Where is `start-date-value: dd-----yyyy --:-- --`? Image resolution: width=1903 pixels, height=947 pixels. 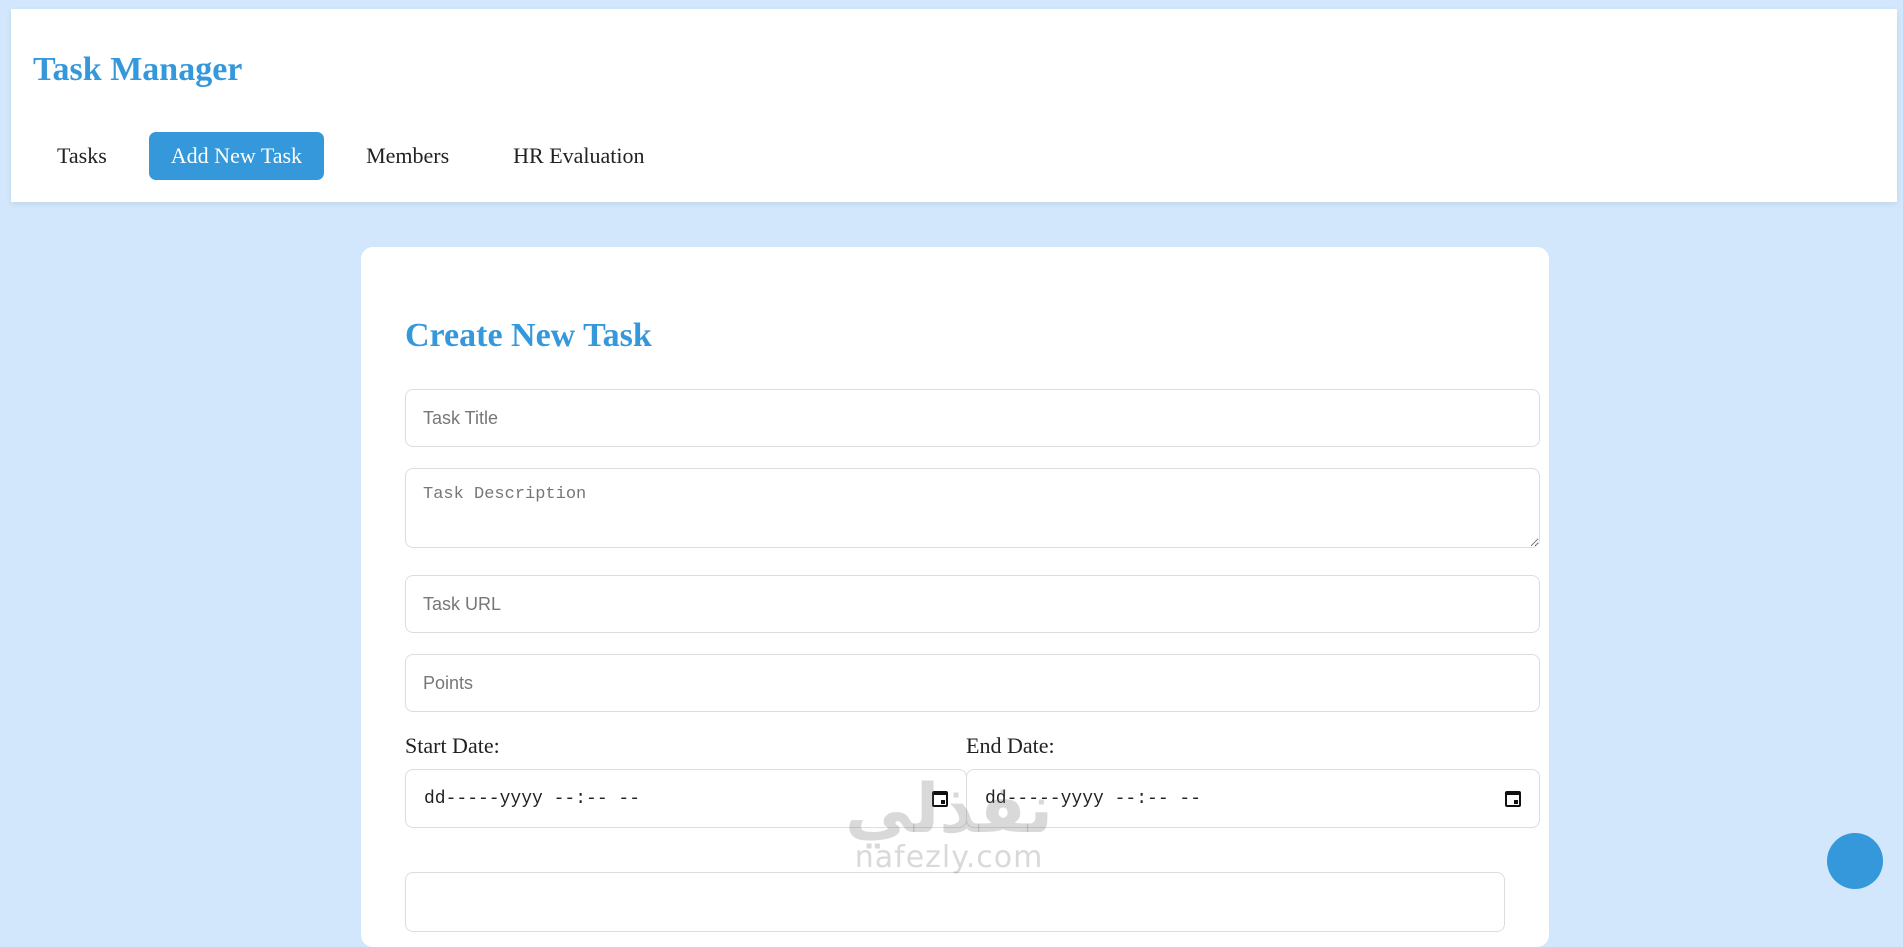 start-date-value: dd-----yyyy --:-- -- is located at coordinates (532, 798).